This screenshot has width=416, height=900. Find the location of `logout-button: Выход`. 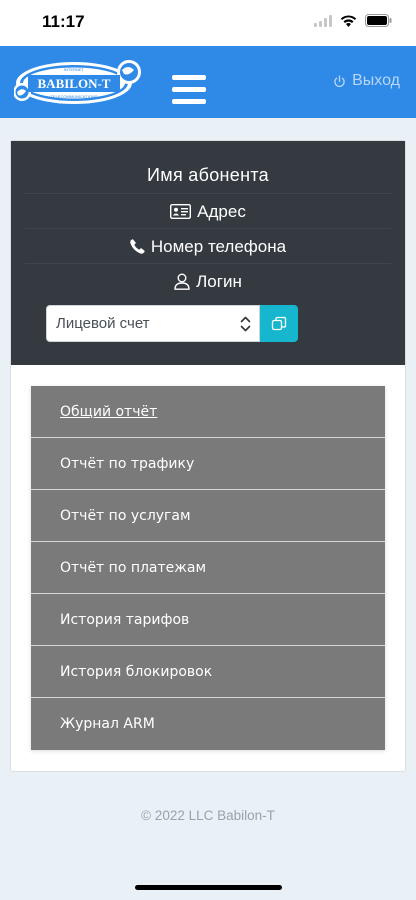

logout-button: Выход is located at coordinates (366, 81).